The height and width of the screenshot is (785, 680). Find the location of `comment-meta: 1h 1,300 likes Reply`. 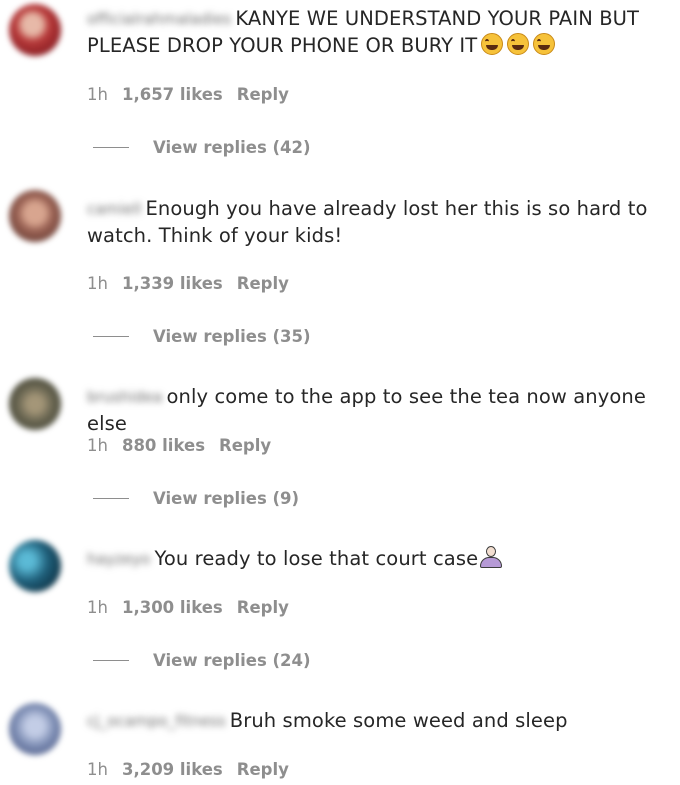

comment-meta: 1h 1,300 likes Reply is located at coordinates (188, 608).